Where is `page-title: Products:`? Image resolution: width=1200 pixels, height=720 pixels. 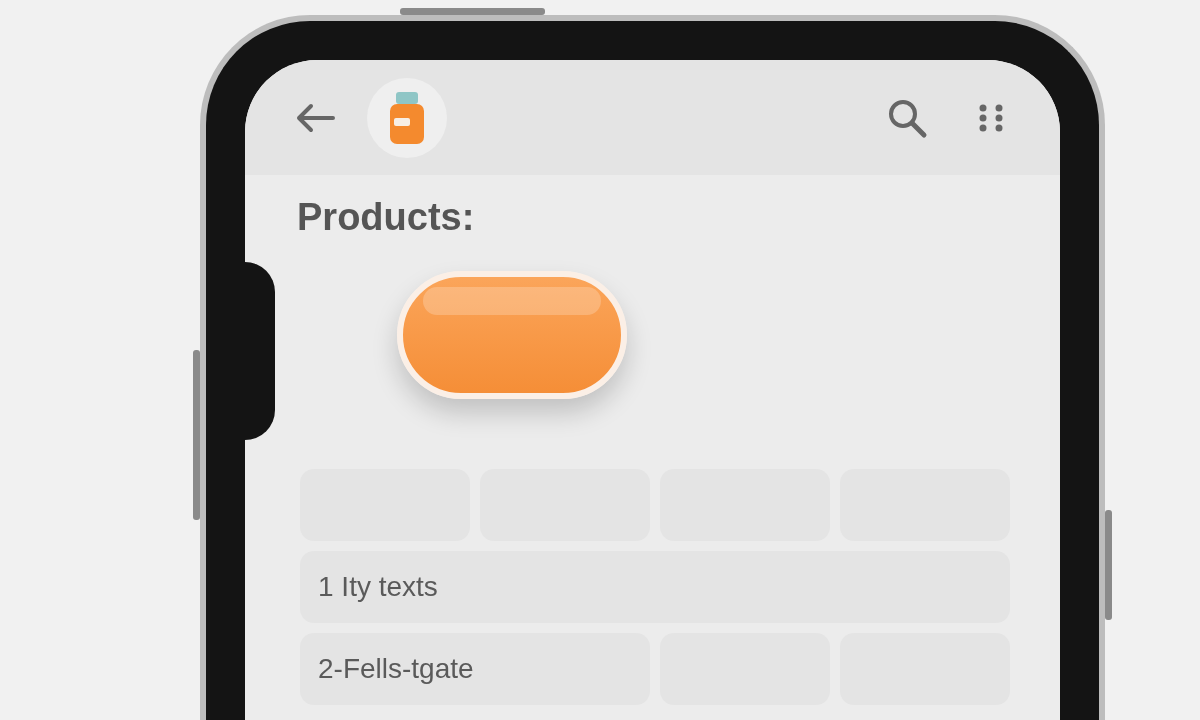
page-title: Products: is located at coordinates (386, 217).